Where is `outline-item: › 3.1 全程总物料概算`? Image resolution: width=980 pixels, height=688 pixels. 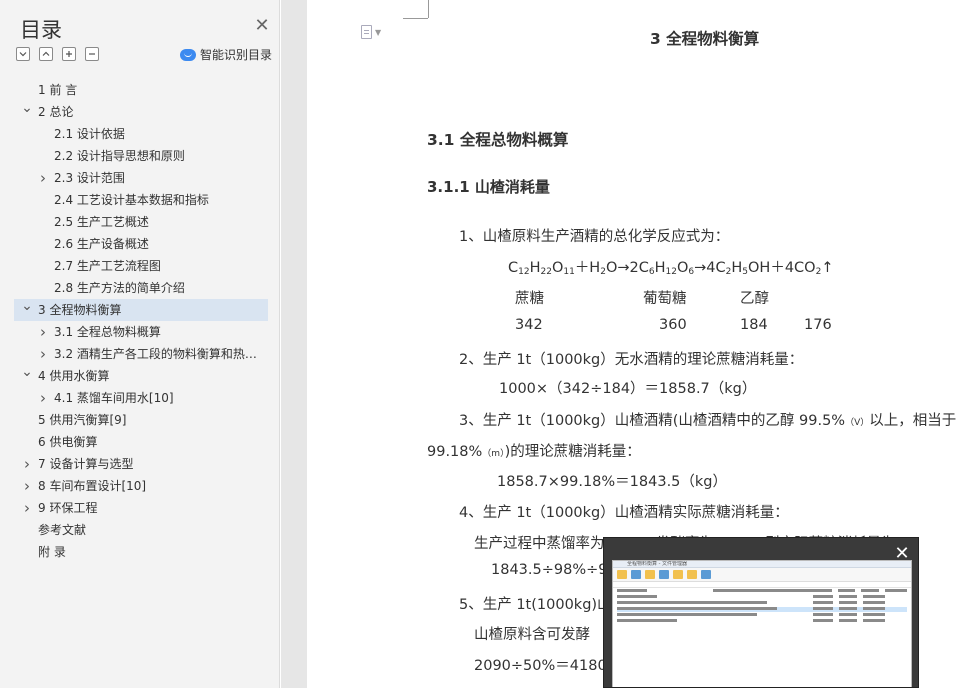
outline-item: › 3.1 全程总物料概算 is located at coordinates (141, 332).